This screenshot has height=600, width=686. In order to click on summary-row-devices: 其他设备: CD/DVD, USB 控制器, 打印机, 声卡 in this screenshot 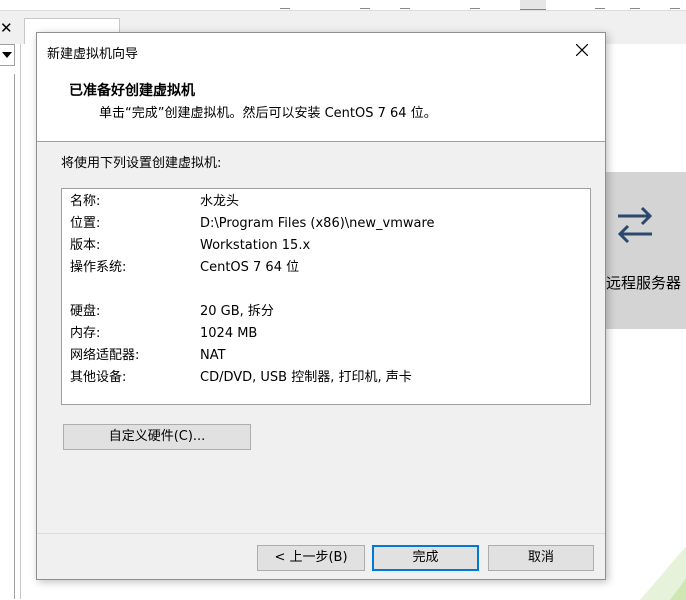, I will do `click(325, 378)`.